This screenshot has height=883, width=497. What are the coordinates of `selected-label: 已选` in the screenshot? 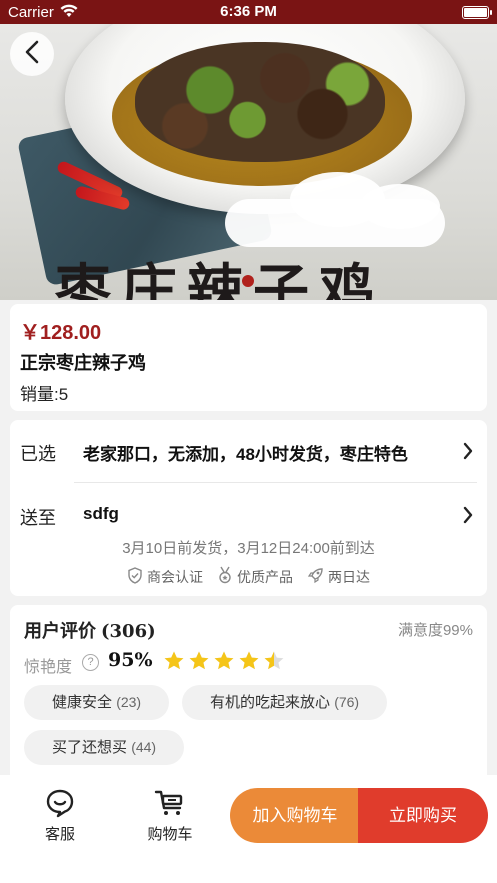 It's located at (38, 454).